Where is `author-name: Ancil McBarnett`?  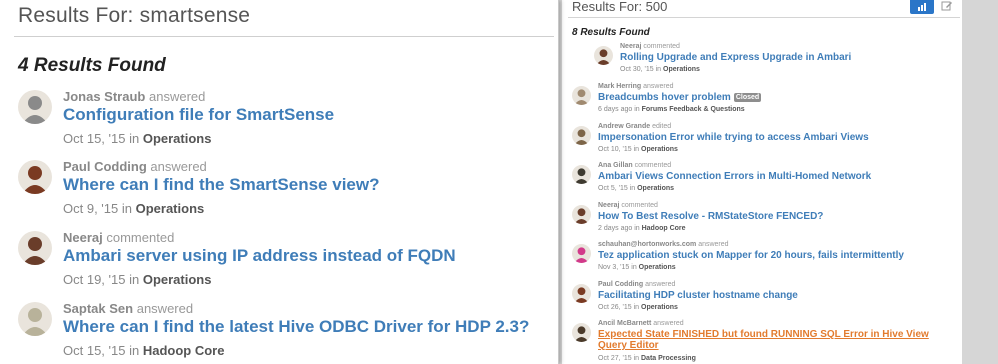 author-name: Ancil McBarnett is located at coordinates (624, 323).